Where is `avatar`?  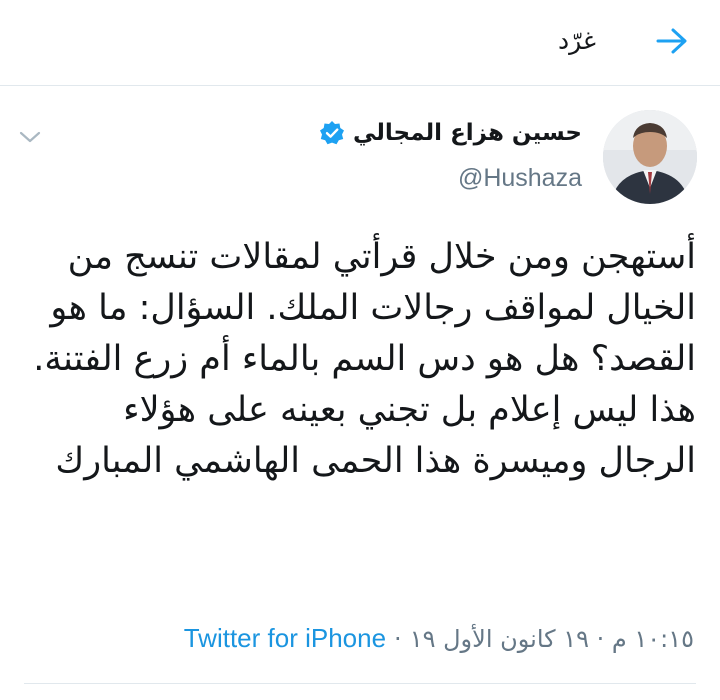
avatar is located at coordinates (650, 157).